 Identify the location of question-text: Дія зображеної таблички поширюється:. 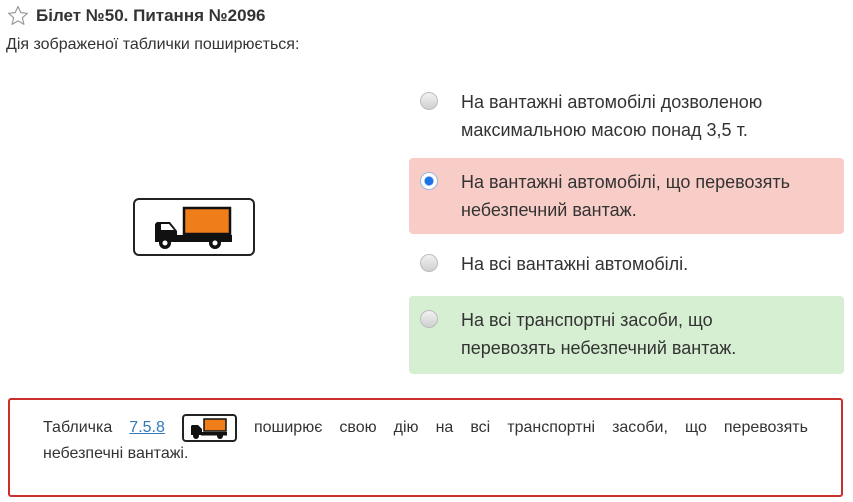
(153, 44).